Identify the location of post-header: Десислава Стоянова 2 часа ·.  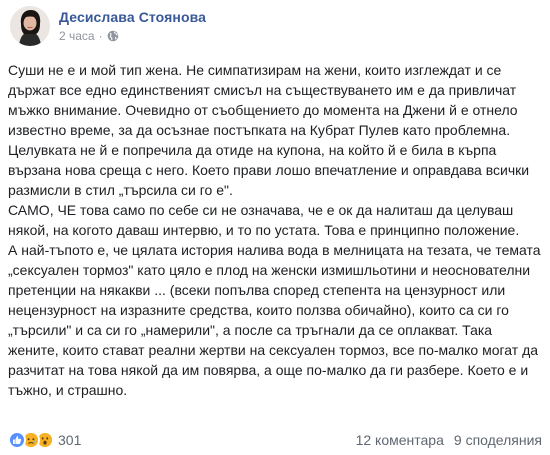
(108, 26).